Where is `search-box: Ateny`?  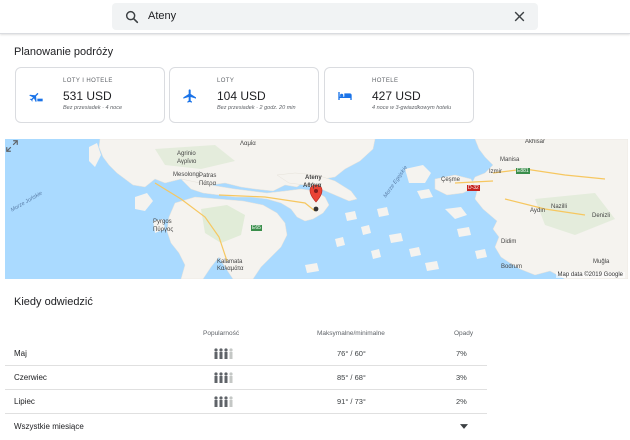 search-box: Ateny is located at coordinates (325, 16).